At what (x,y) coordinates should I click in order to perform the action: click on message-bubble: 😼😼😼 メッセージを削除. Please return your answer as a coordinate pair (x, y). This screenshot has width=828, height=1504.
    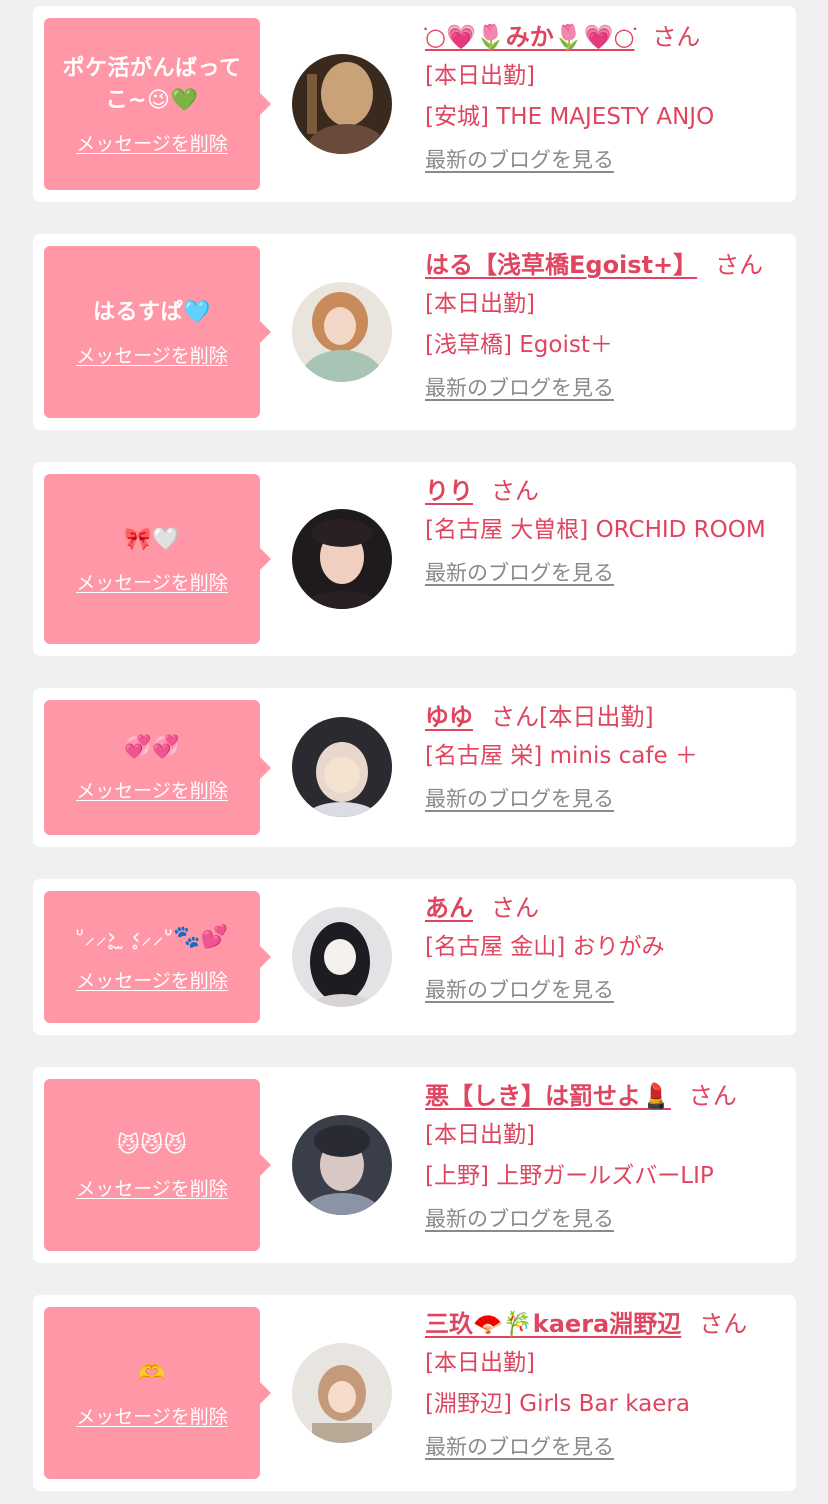
    Looking at the image, I should click on (157, 1165).